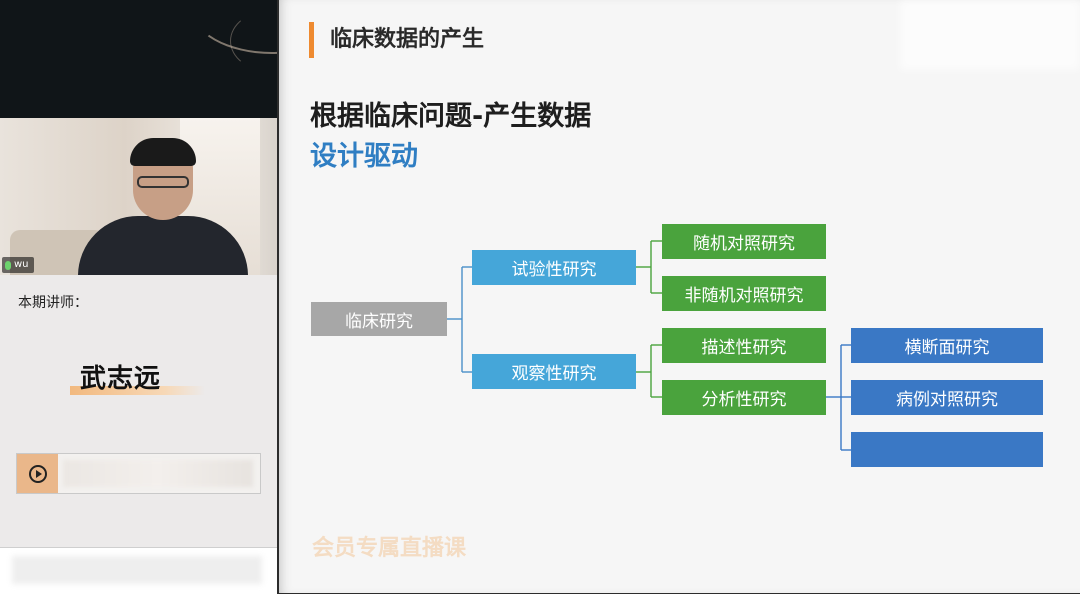  I want to click on node-experimental-research: 试验性研究, so click(554, 267).